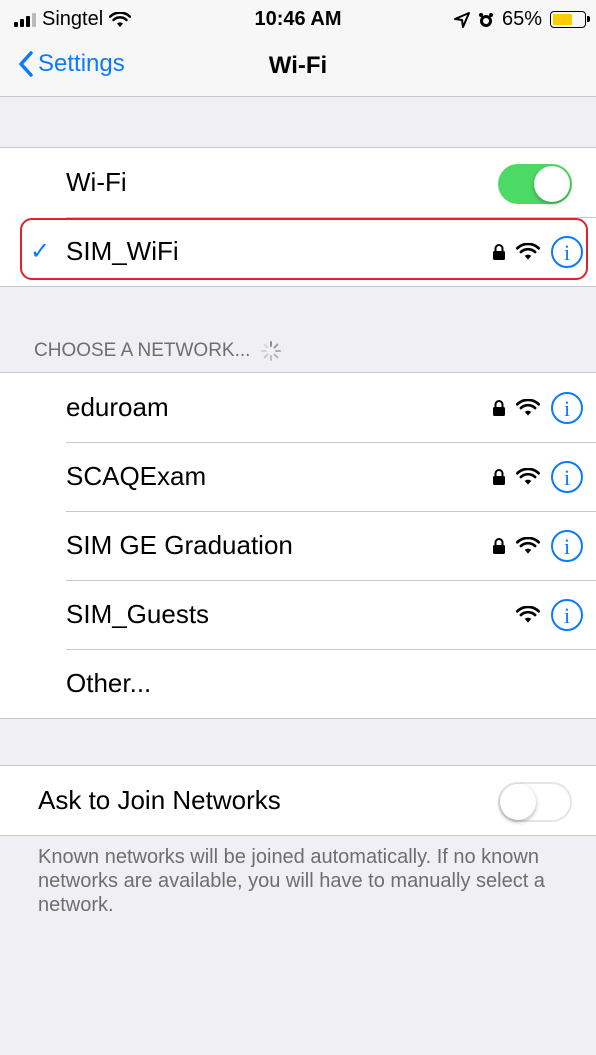 The height and width of the screenshot is (1055, 596). Describe the element at coordinates (298, 407) in the screenshot. I see `network-row: eduroam i` at that location.